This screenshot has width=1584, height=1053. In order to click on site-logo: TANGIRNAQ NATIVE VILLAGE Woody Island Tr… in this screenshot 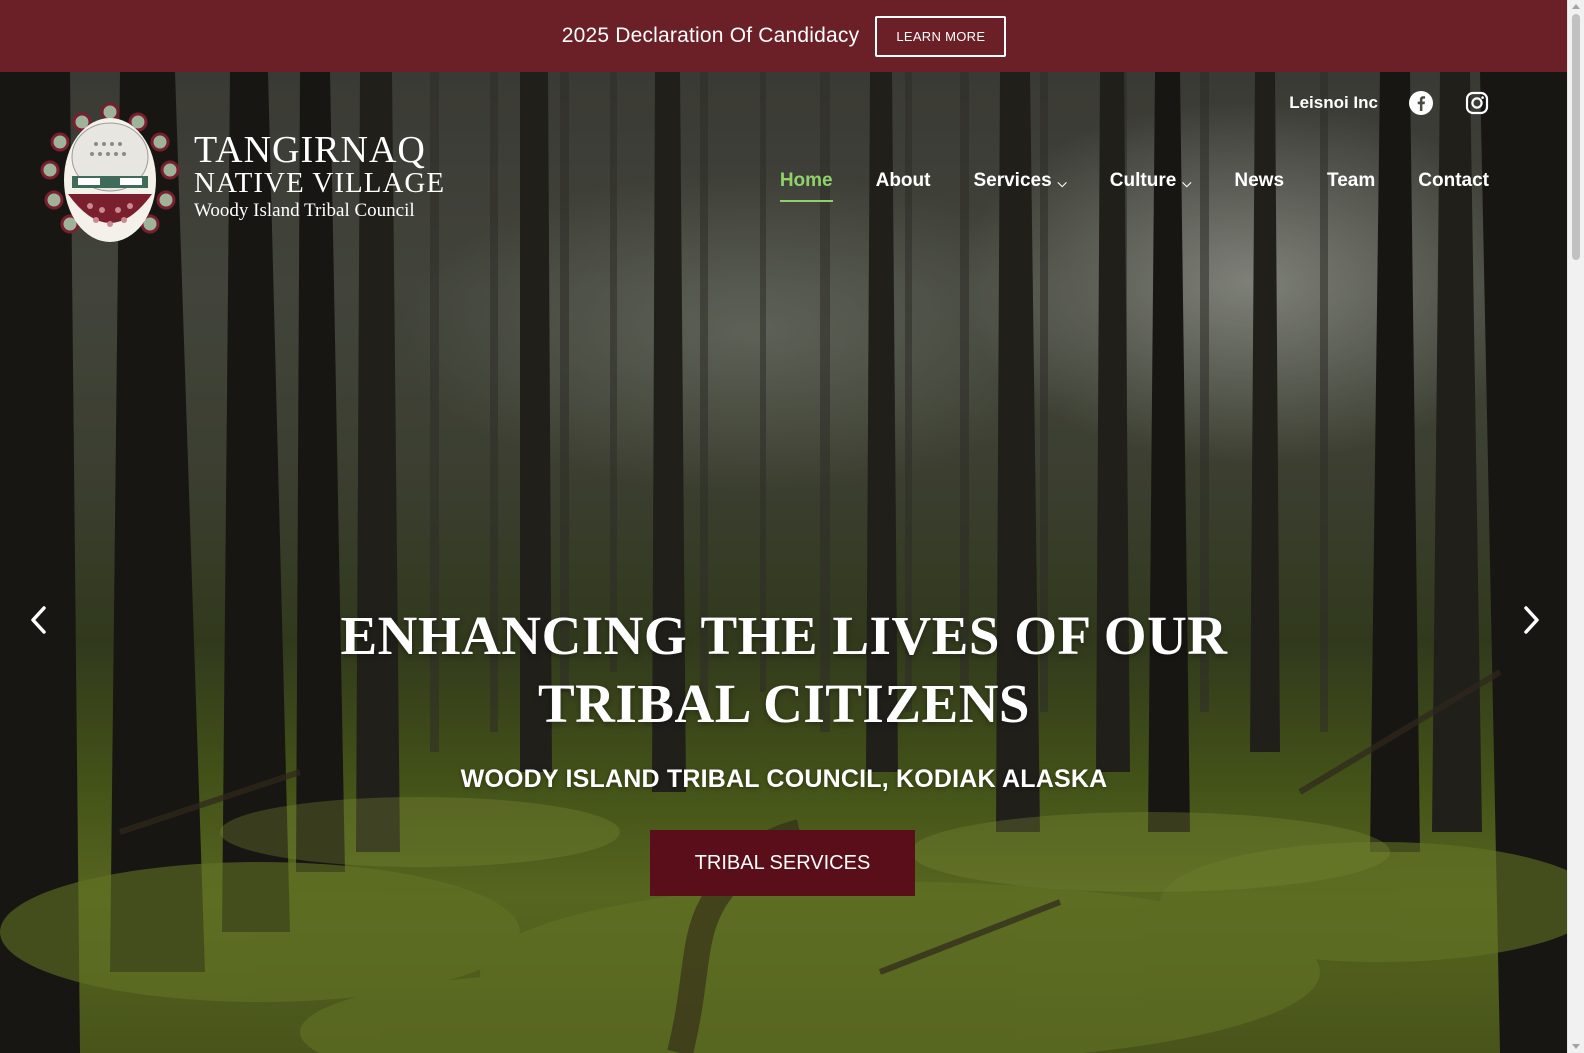, I will do `click(245, 177)`.